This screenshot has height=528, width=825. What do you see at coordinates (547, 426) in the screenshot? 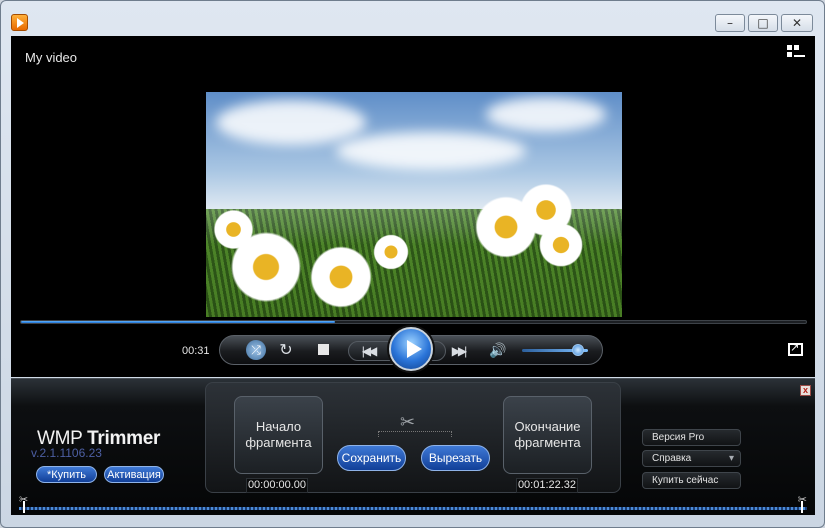
I see `fragment-end-label-1: Окончание` at bounding box center [547, 426].